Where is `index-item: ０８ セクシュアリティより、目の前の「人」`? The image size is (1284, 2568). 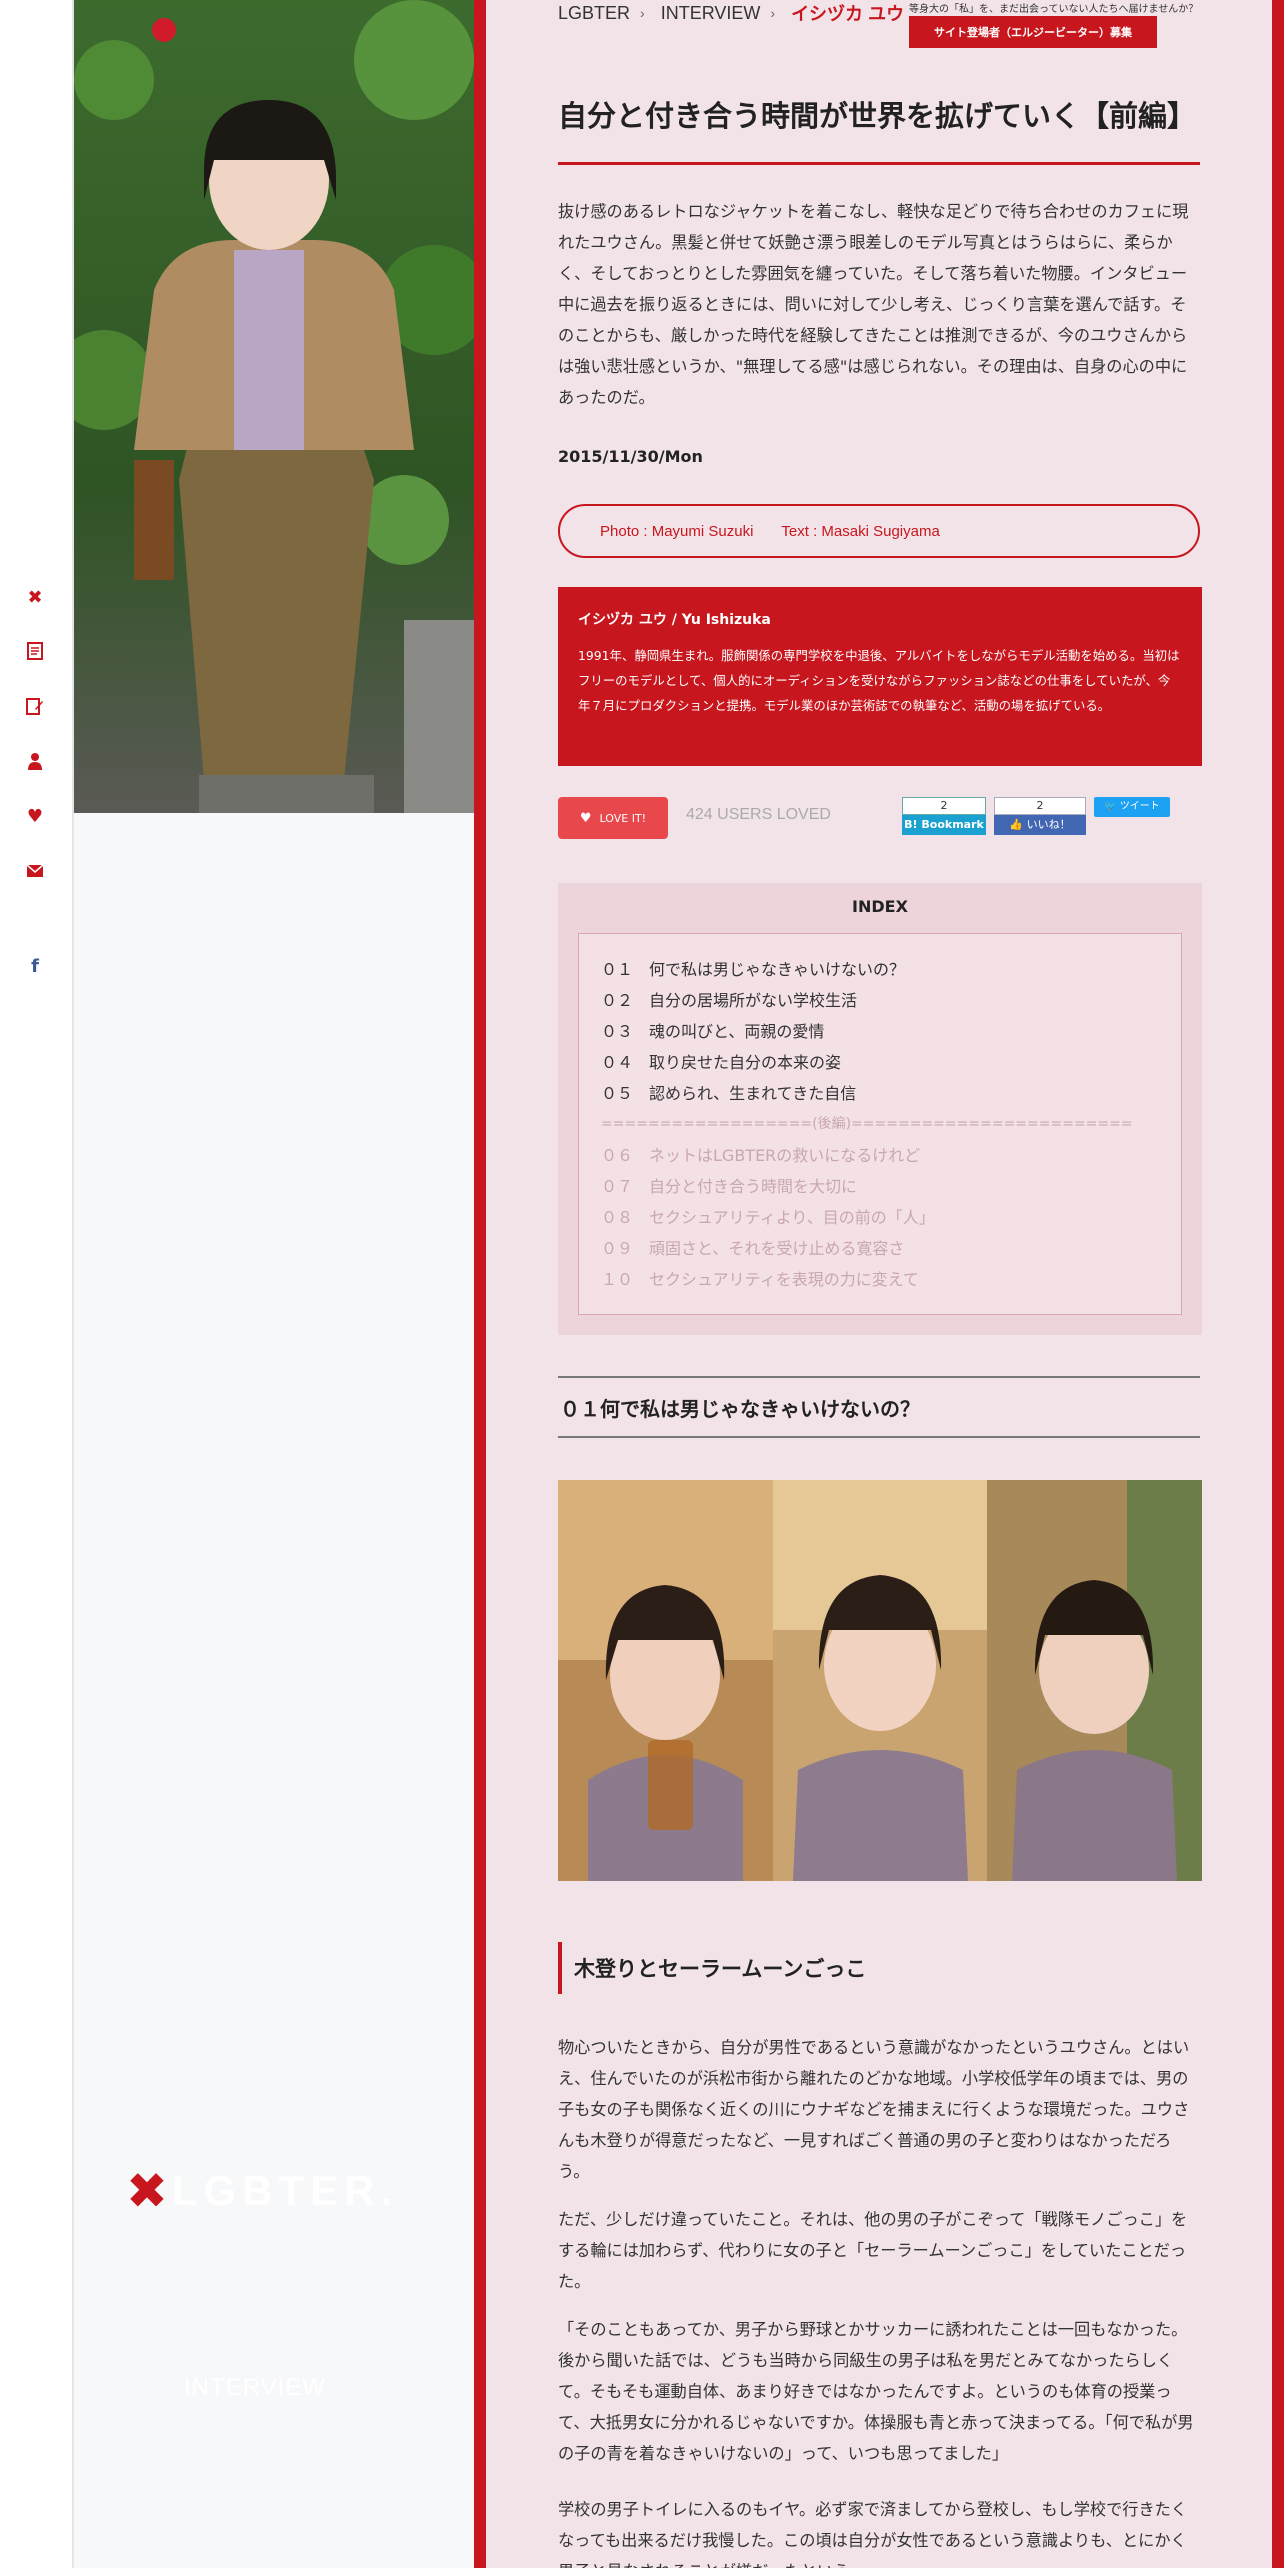 index-item: ０８ セクシュアリティより、目の前の「人」 is located at coordinates (768, 1217).